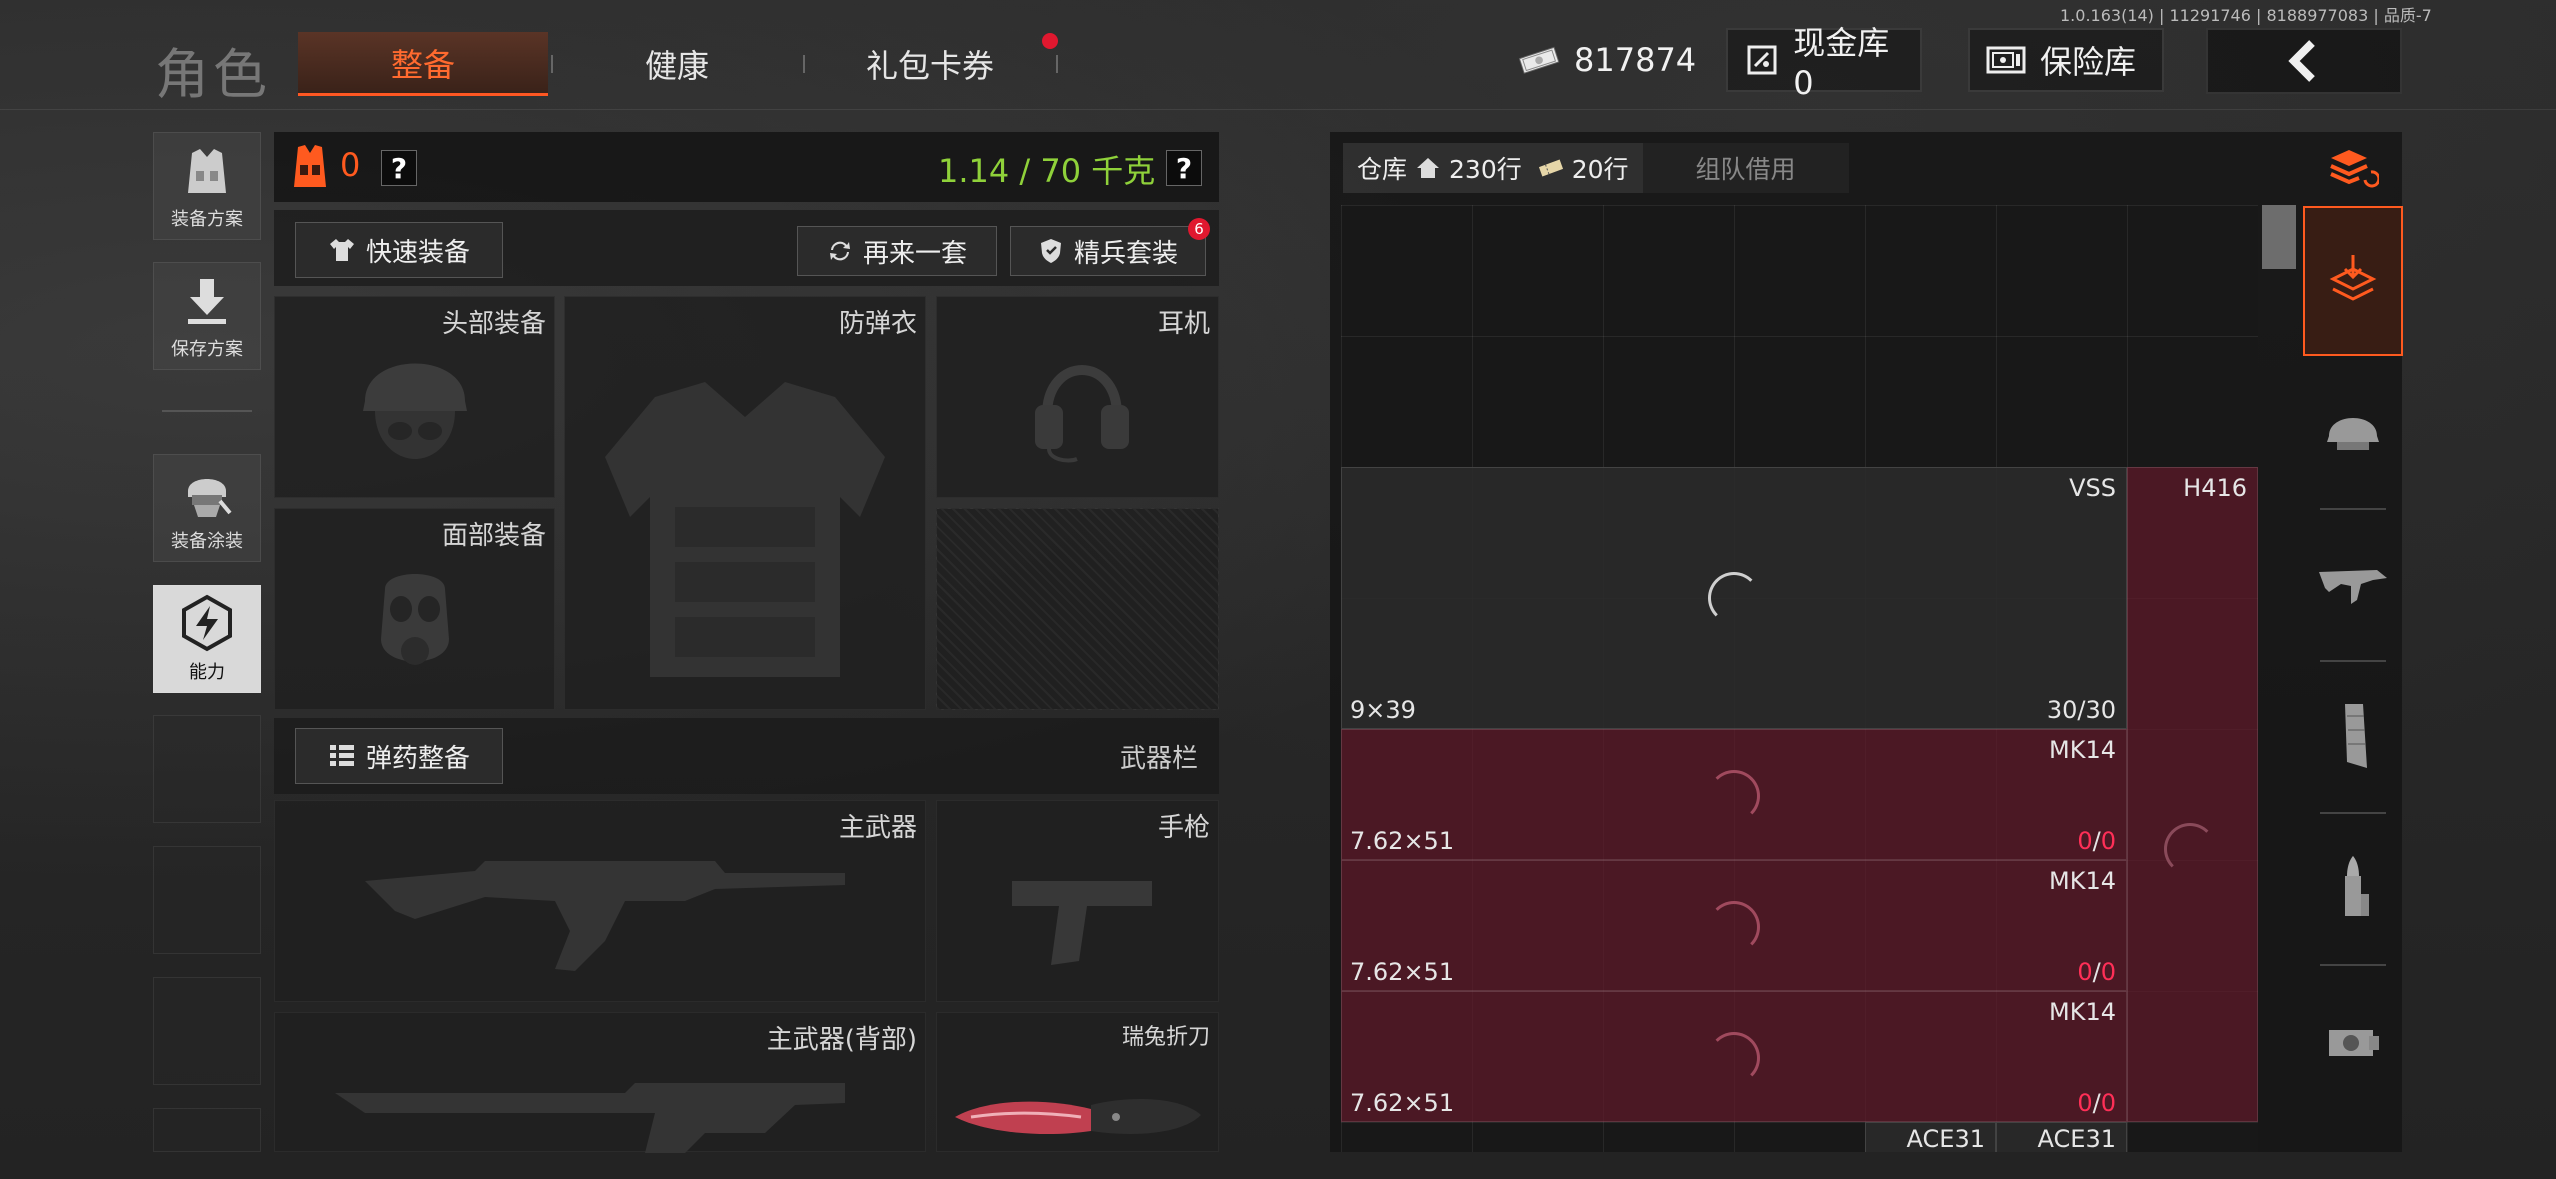  I want to click on sidebar-item-skin: 装备涂装, so click(207, 508).